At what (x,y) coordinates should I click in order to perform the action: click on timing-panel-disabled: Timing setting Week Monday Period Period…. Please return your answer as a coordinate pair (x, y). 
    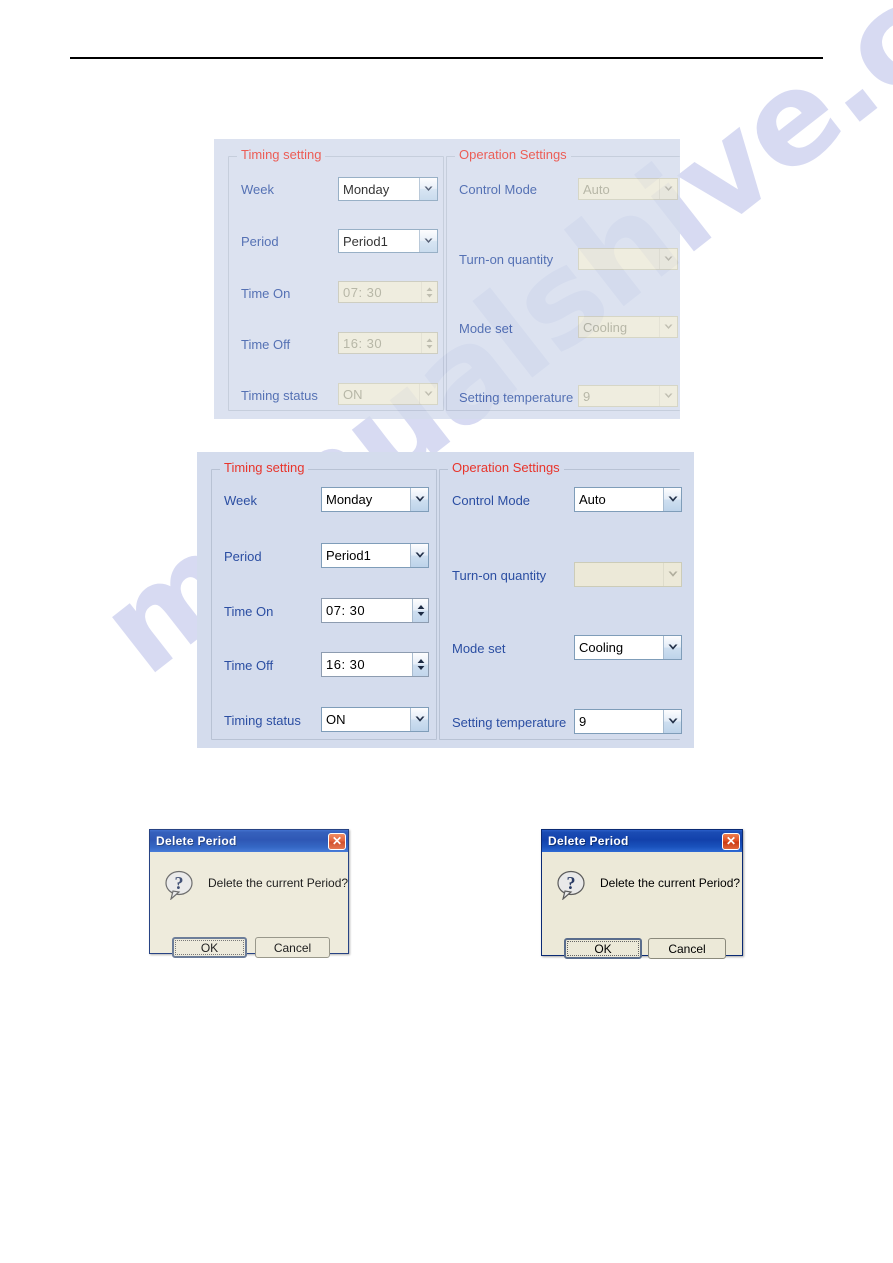
    Looking at the image, I should click on (447, 279).